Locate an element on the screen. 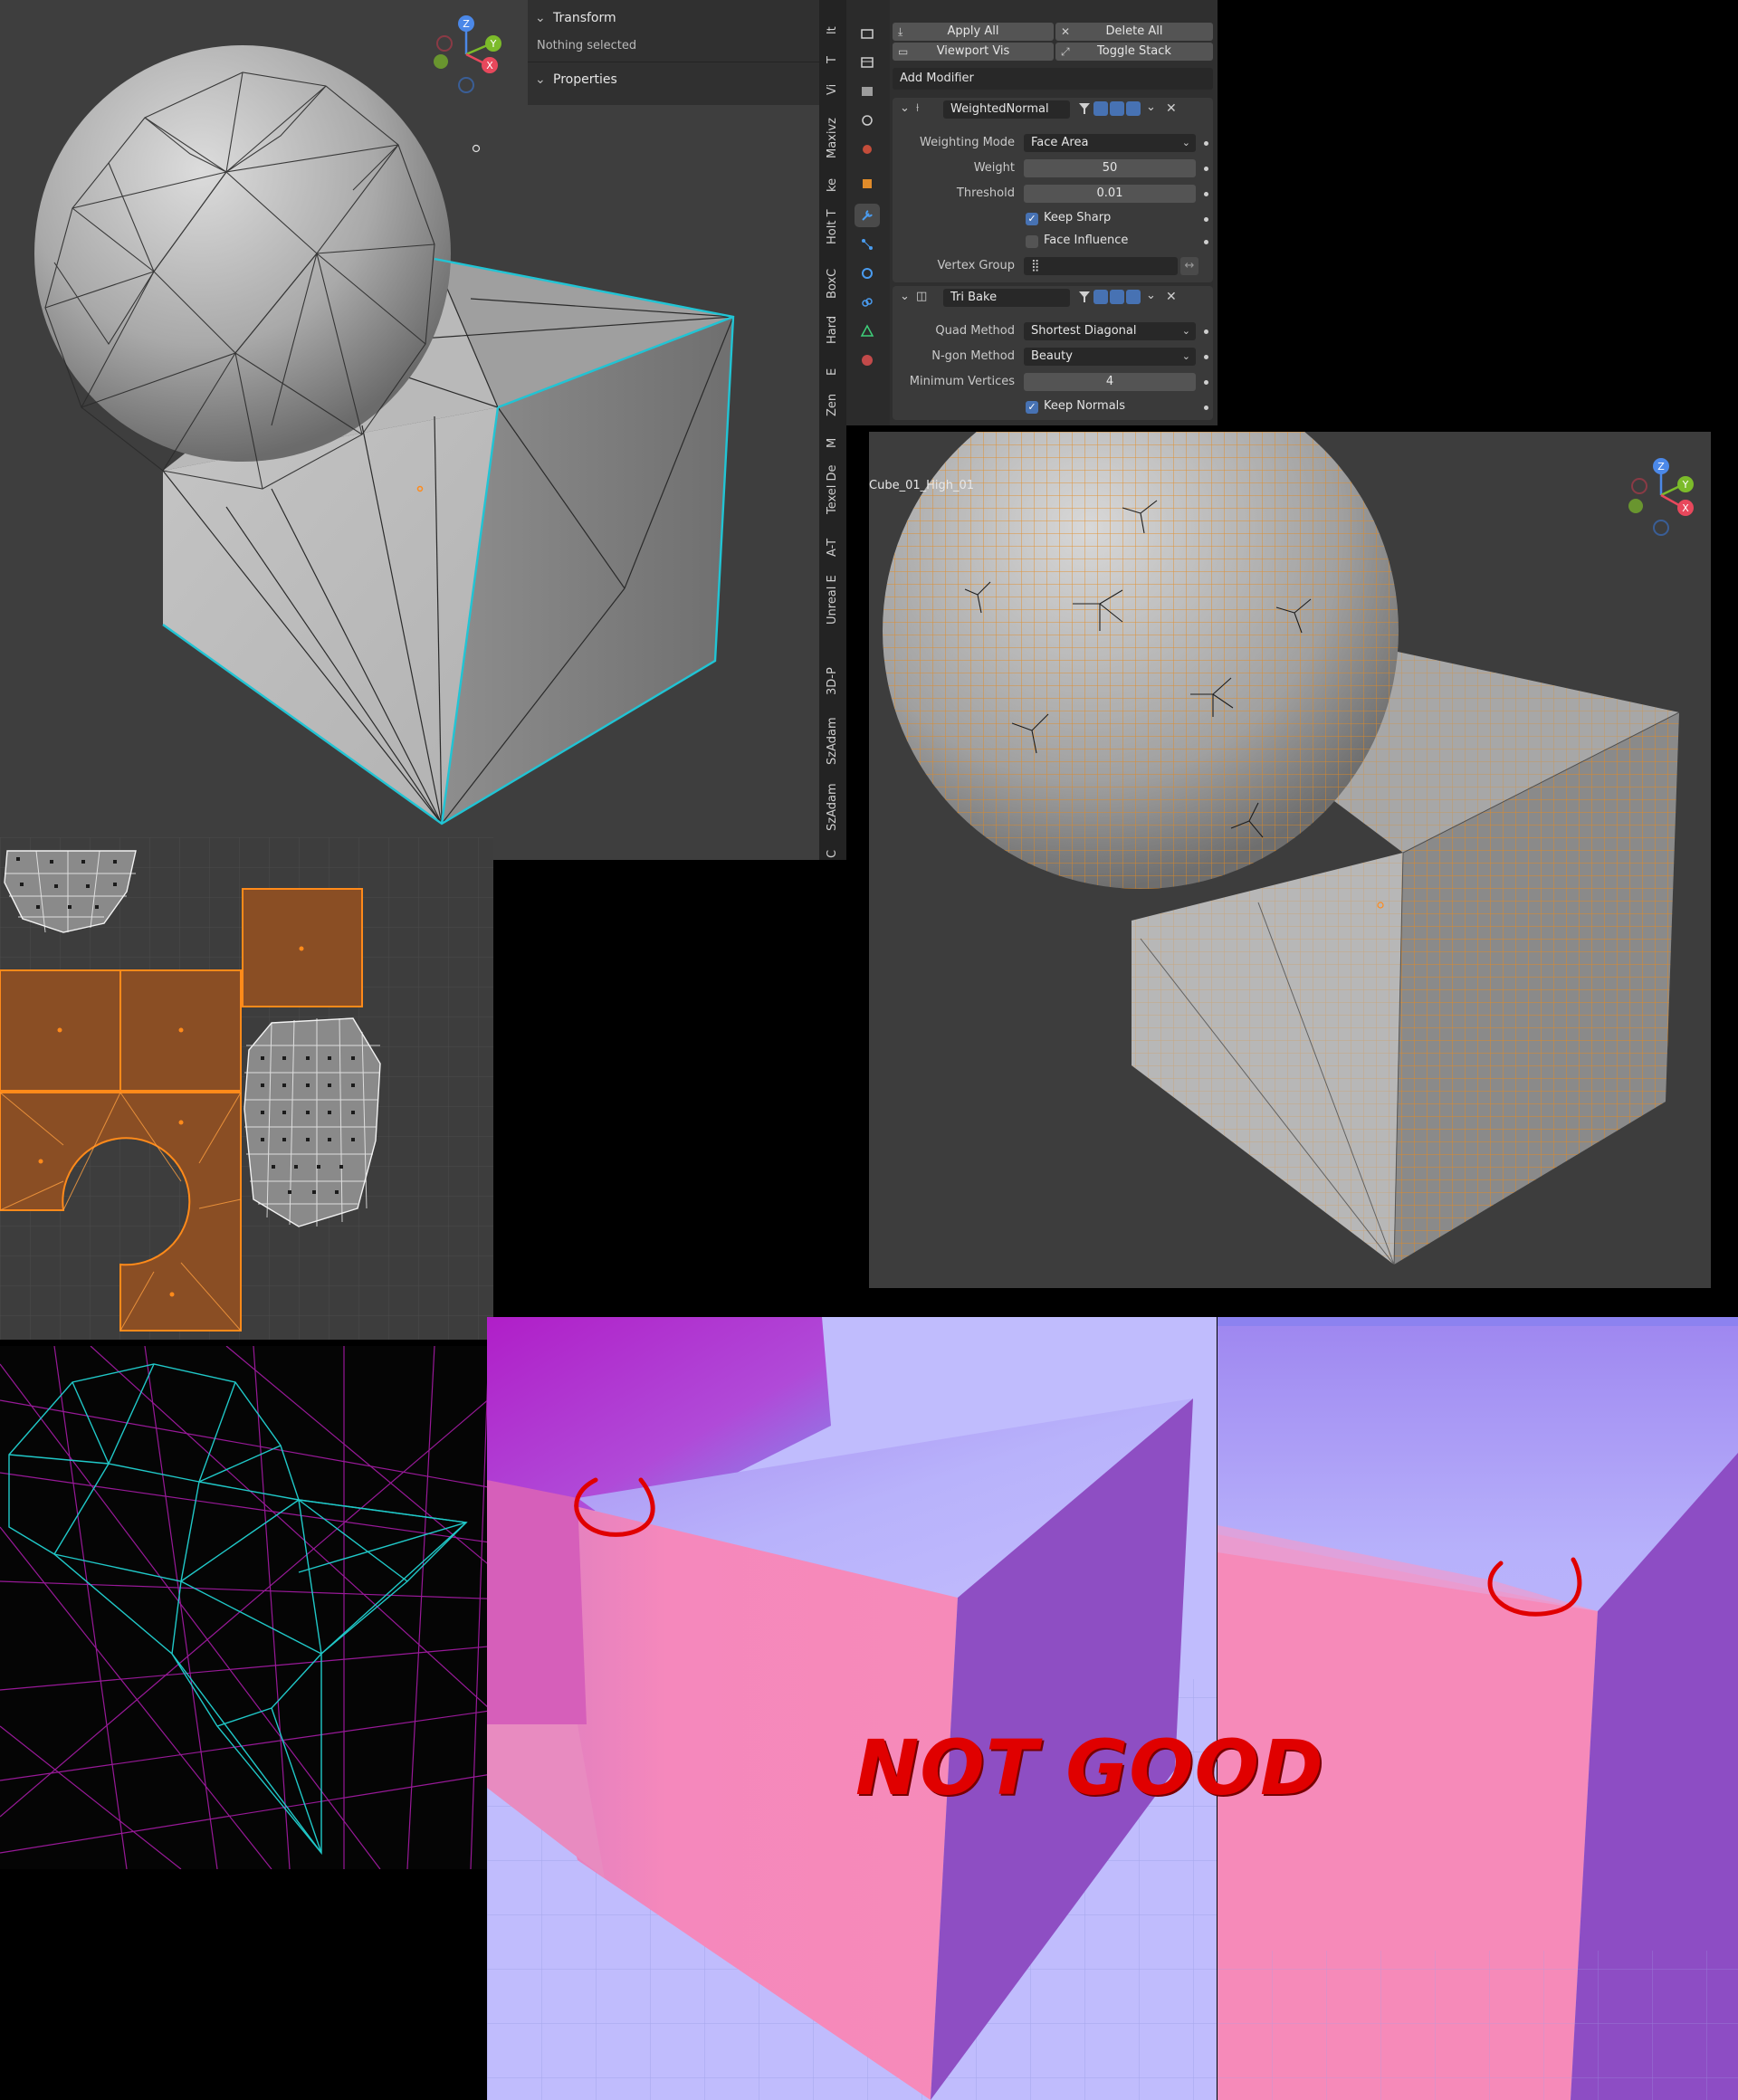 The width and height of the screenshot is (1738, 2100). scene-icon is located at coordinates (867, 149).